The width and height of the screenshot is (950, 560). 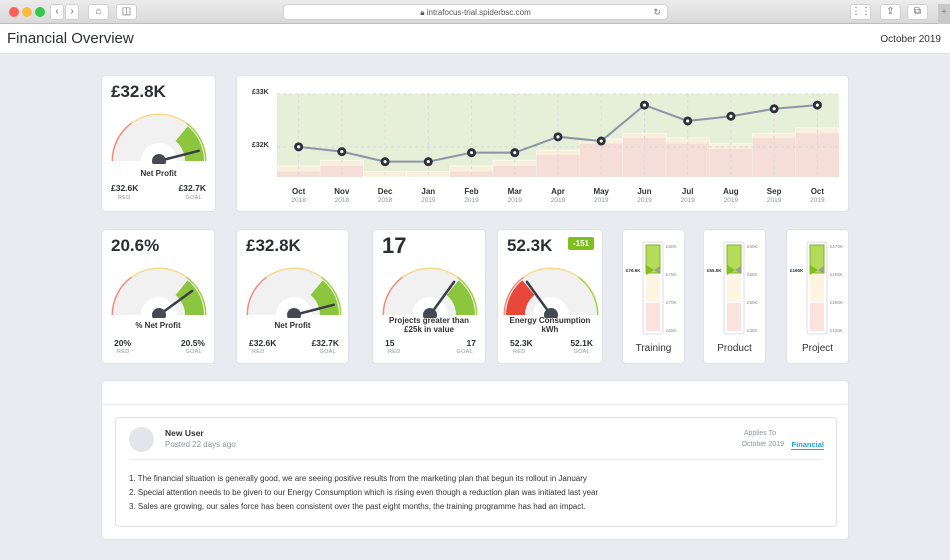 What do you see at coordinates (837, 274) in the screenshot?
I see `thermometer-tick-label: £165K` at bounding box center [837, 274].